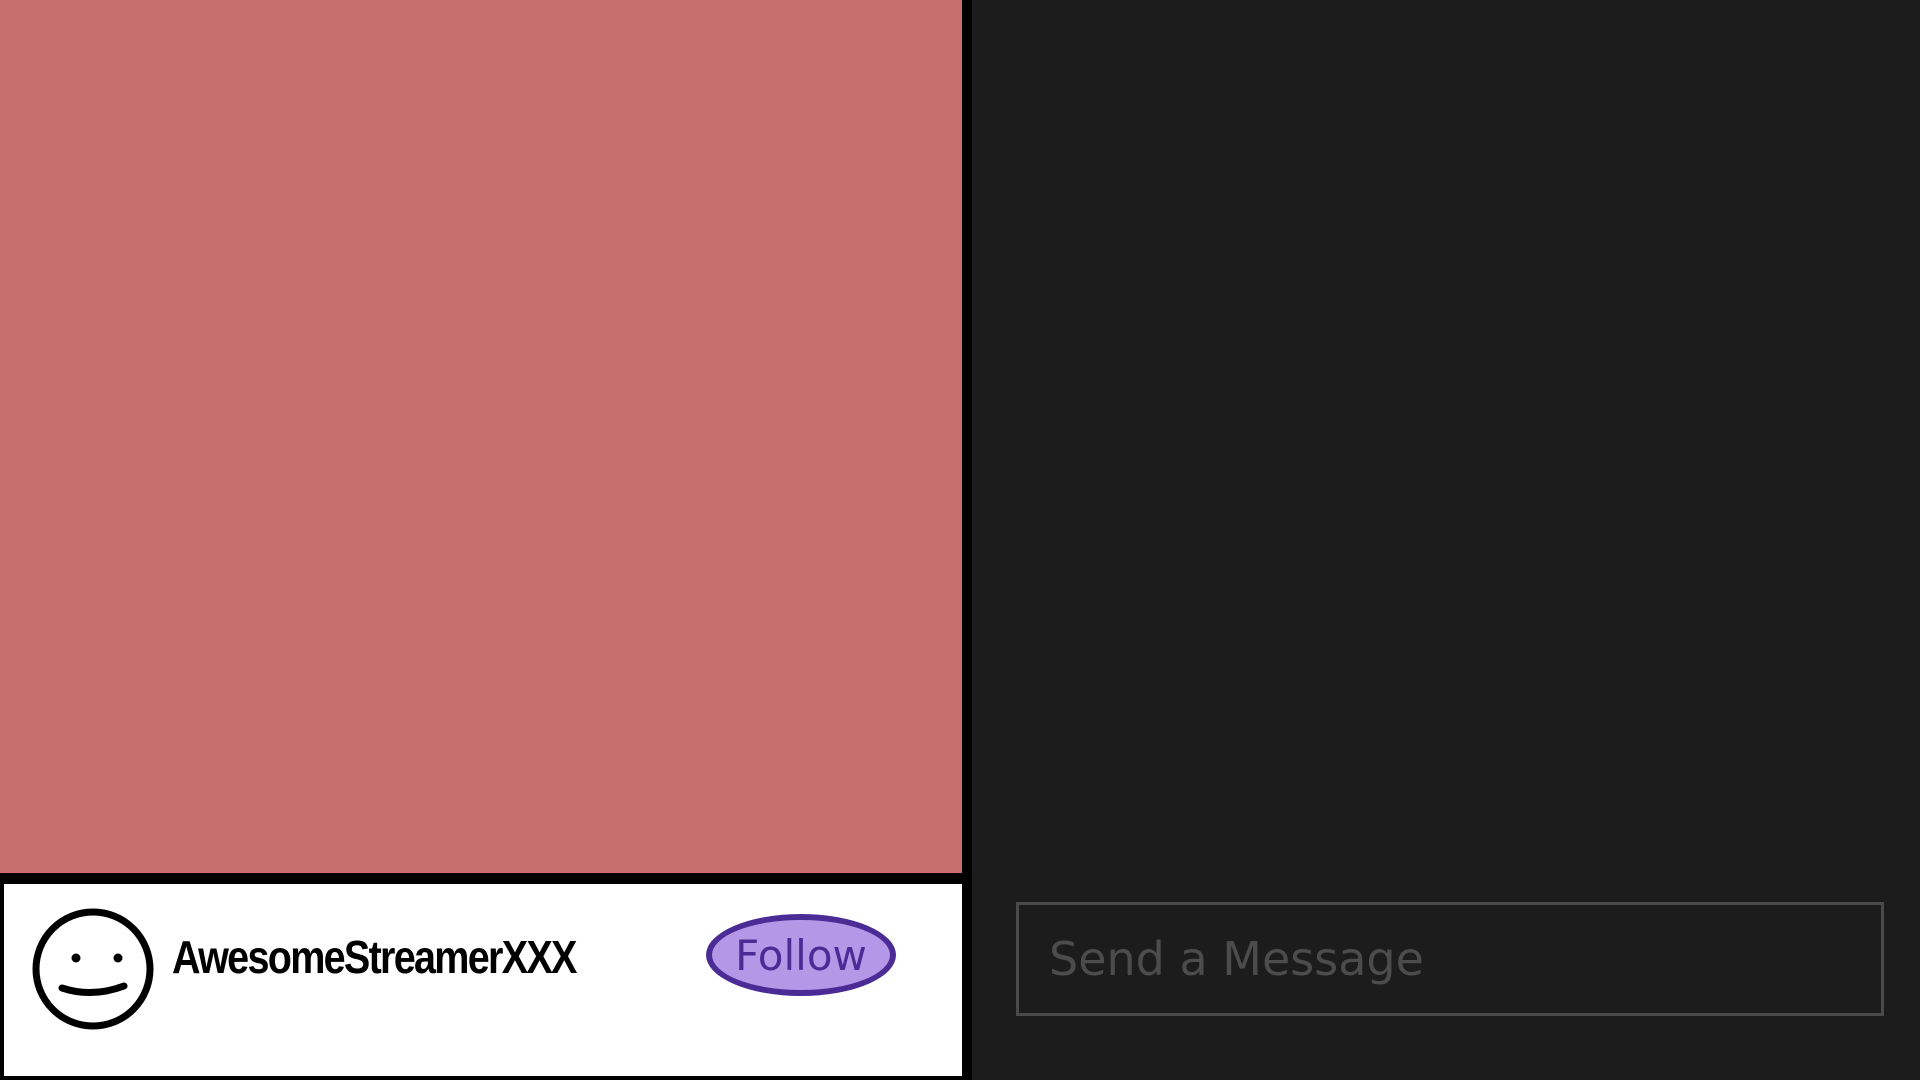  I want to click on follow-button: Follow, so click(801, 955).